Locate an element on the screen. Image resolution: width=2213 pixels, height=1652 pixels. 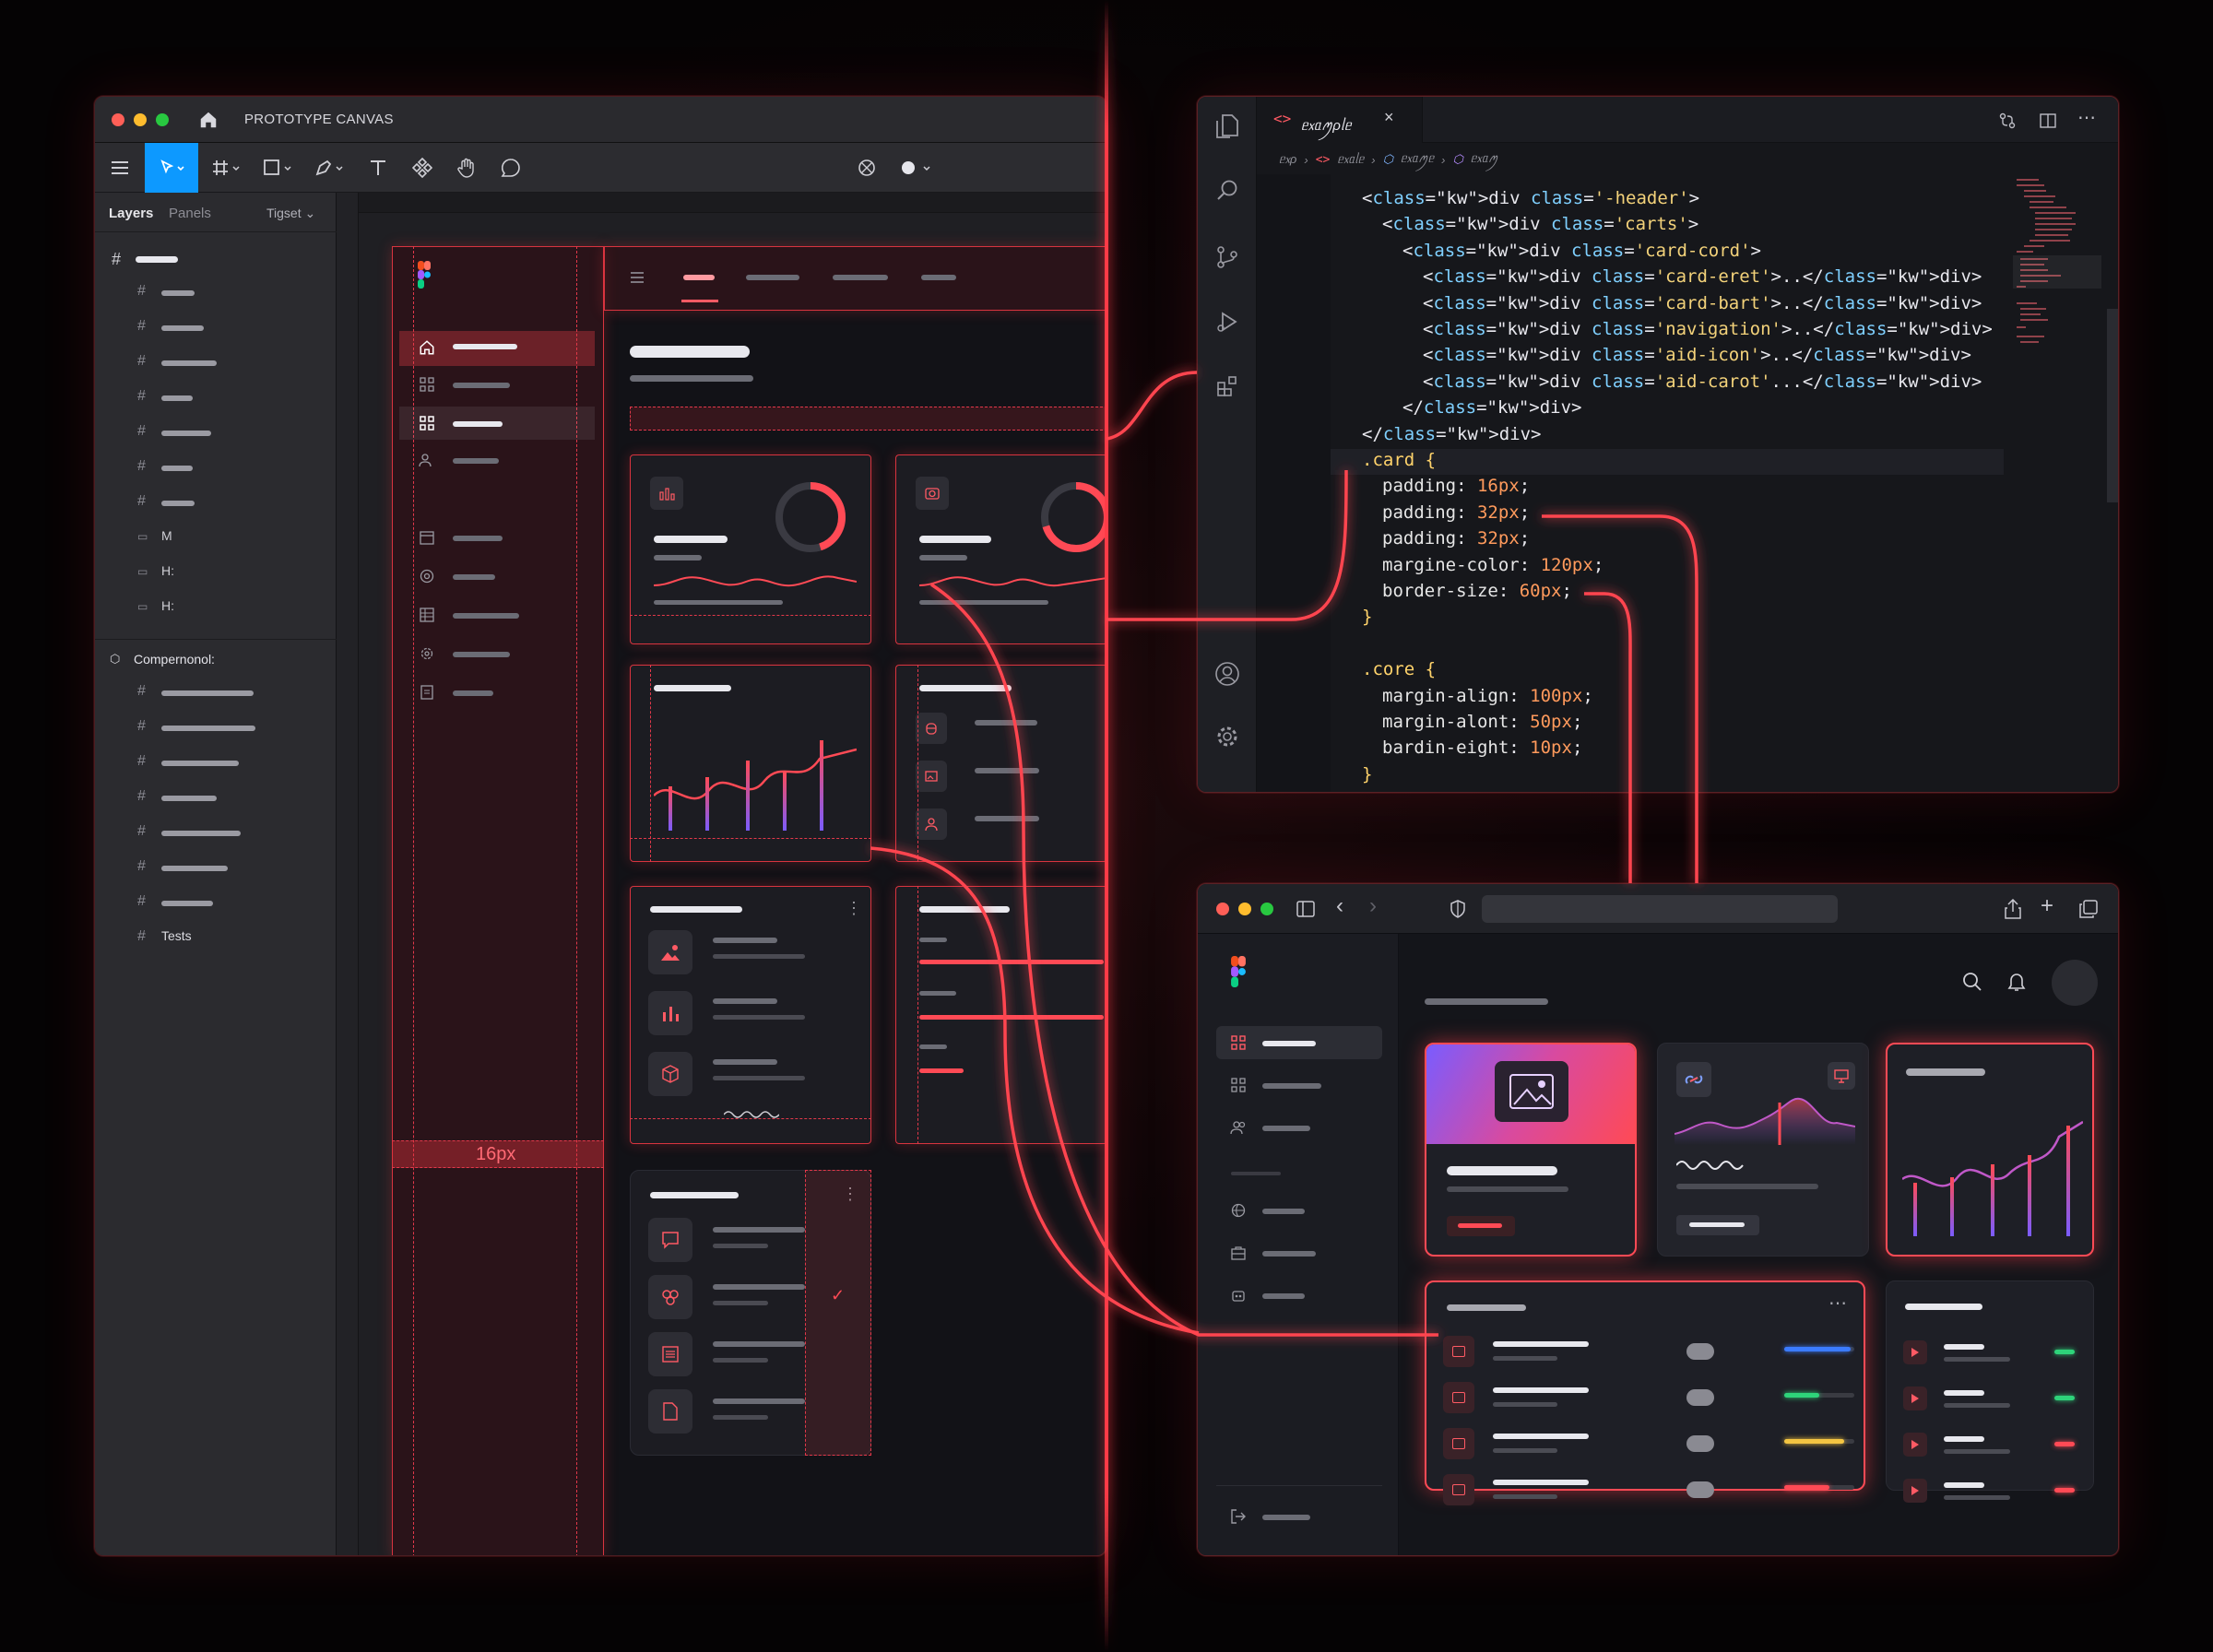
new-tab-icon: + is located at coordinates (2047, 906).